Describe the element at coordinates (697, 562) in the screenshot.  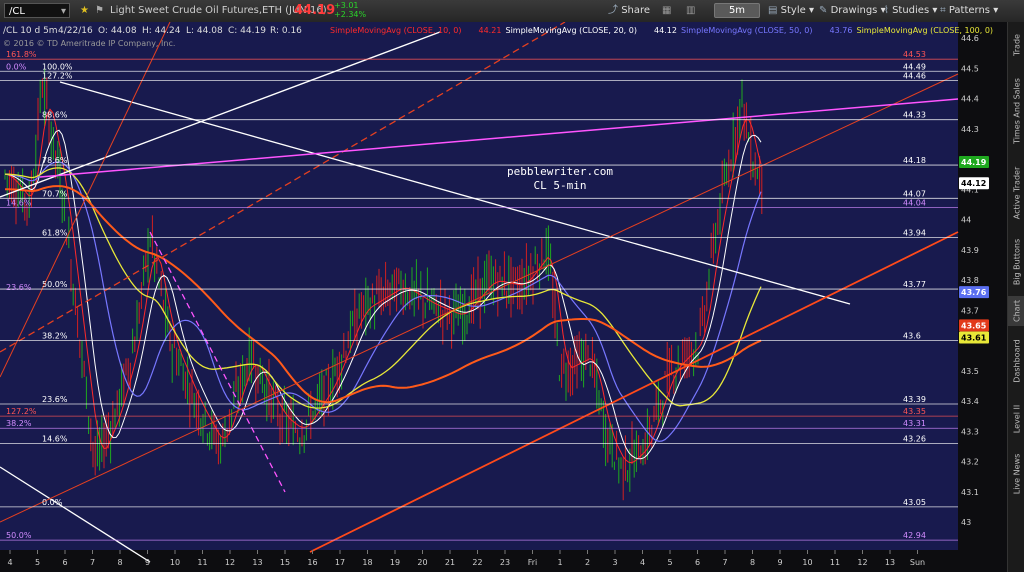
I see `time-tick-label: 6` at that location.